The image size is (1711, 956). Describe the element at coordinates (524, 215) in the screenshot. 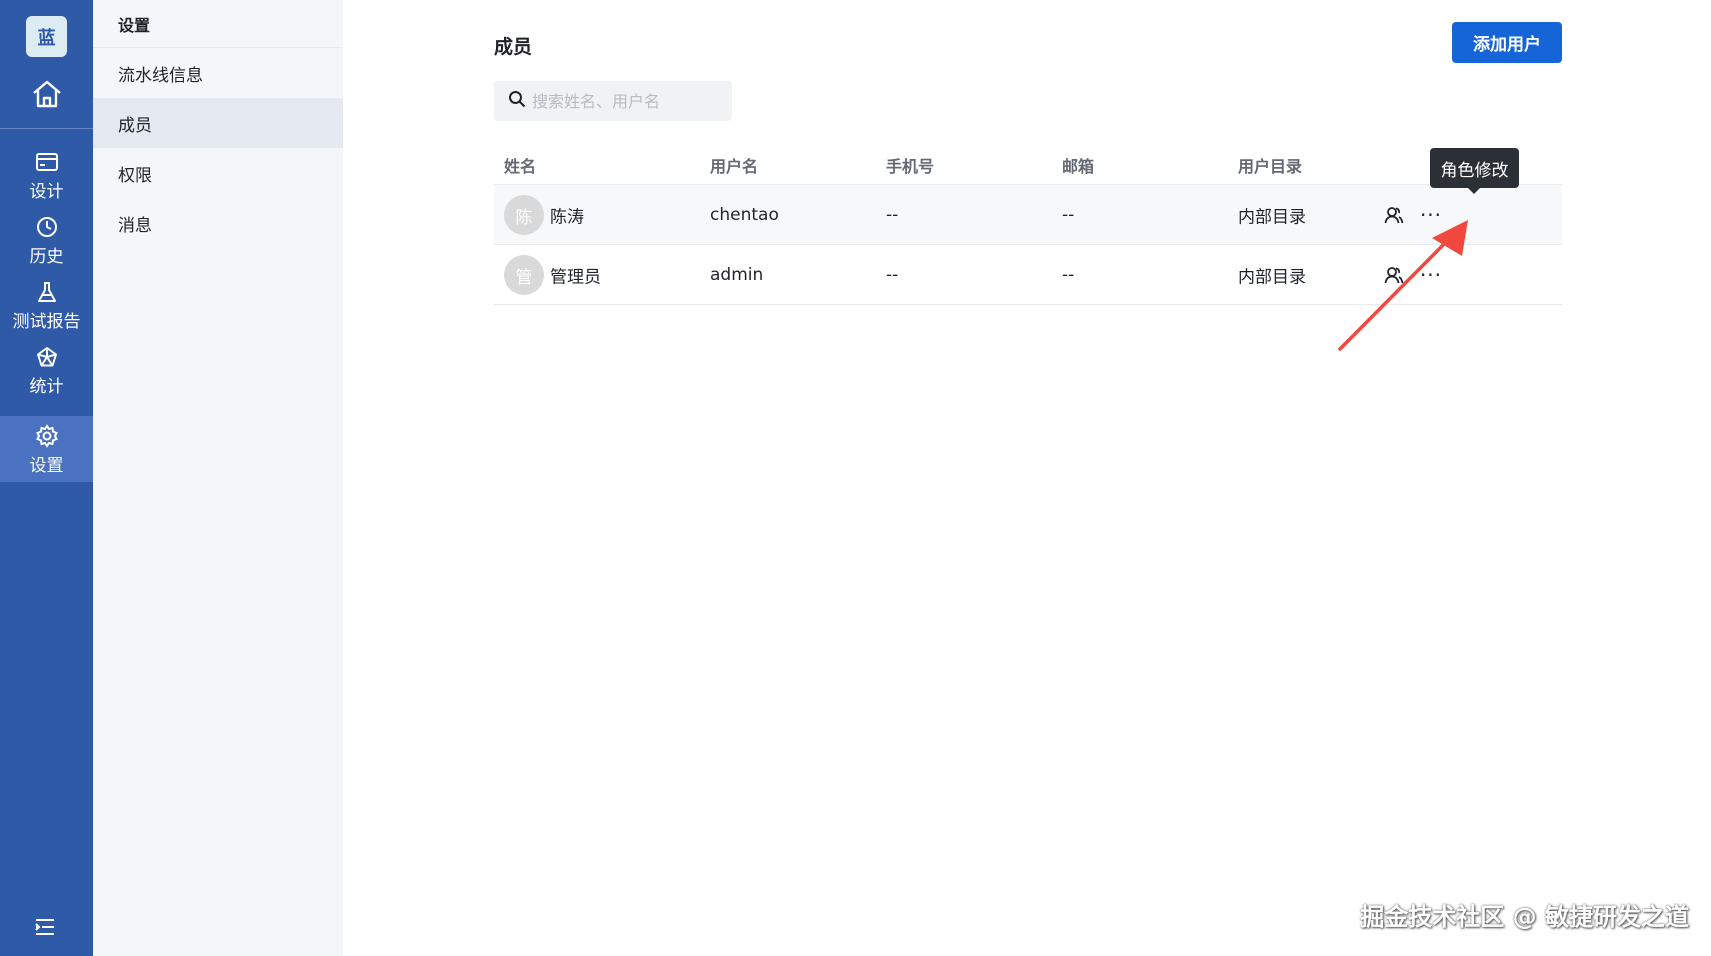

I see `avatar: 陈` at that location.